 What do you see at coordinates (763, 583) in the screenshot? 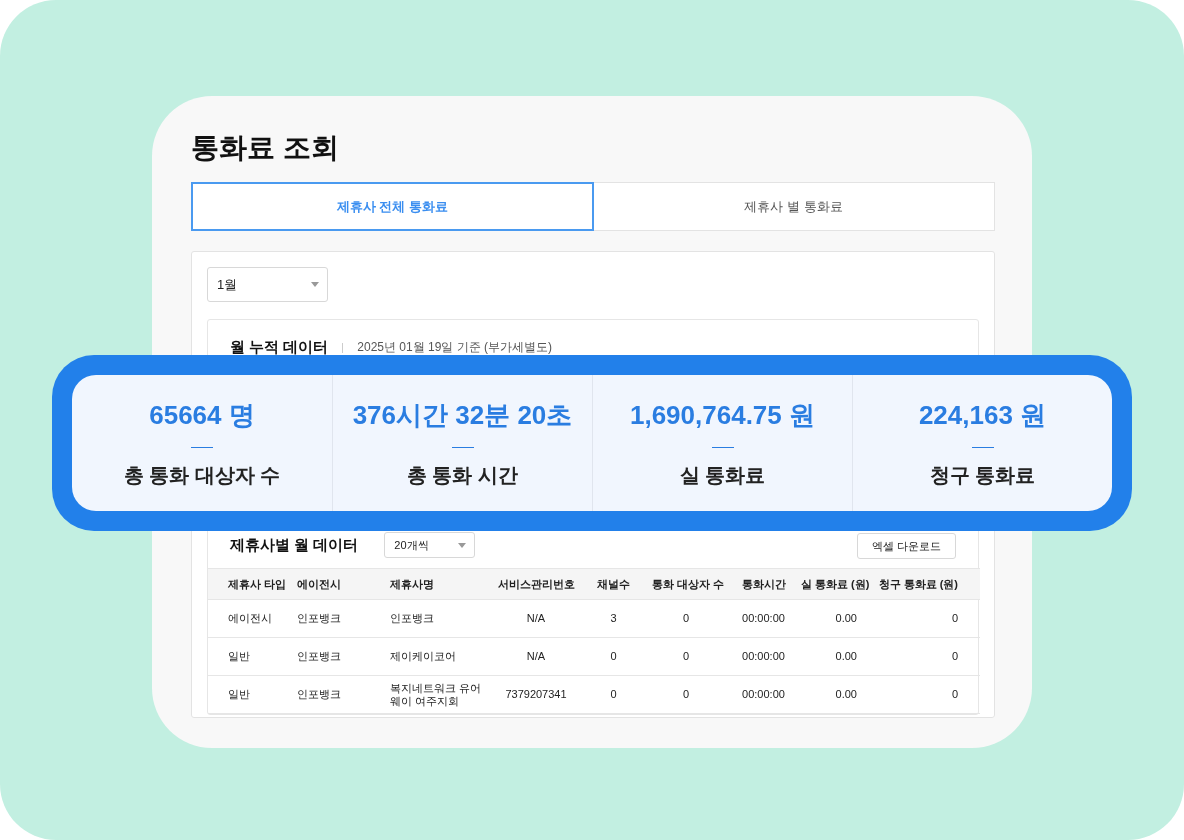
I see `column-header: 통화시간` at bounding box center [763, 583].